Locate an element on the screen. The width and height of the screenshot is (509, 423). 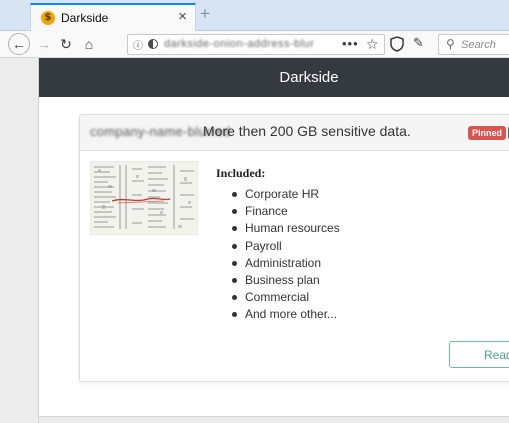
tab-darkside: $ Darkside × is located at coordinates (113, 17).